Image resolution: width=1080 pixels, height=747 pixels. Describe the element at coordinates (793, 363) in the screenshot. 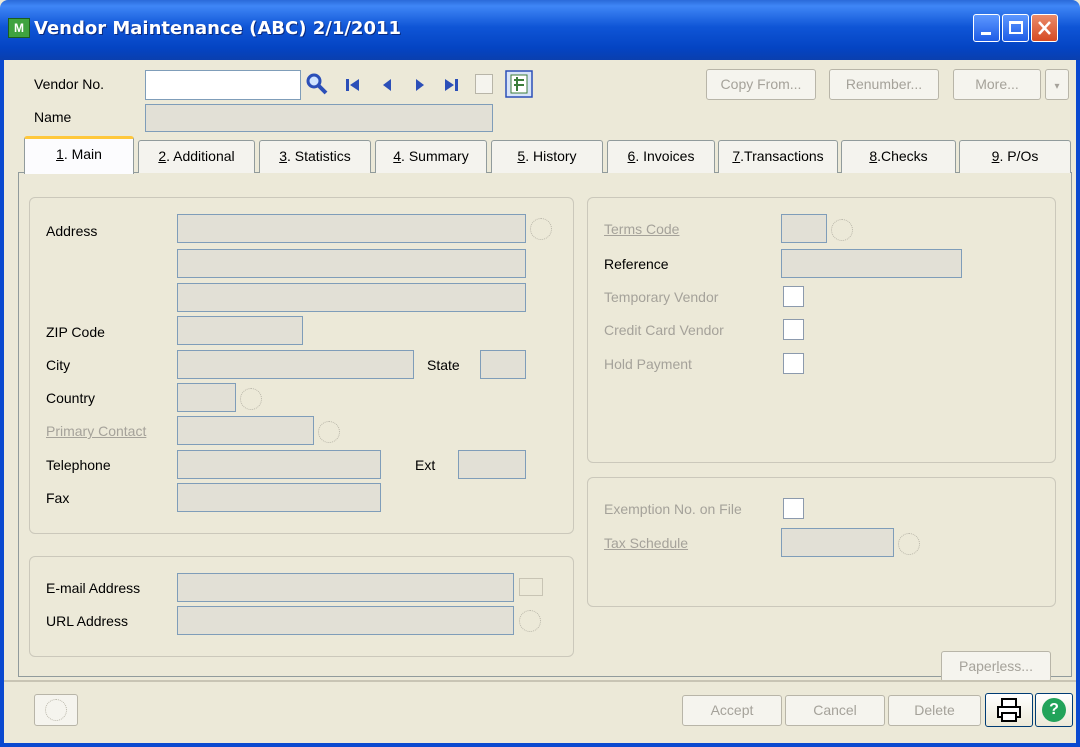

I see `hold-payment-checkbox` at that location.